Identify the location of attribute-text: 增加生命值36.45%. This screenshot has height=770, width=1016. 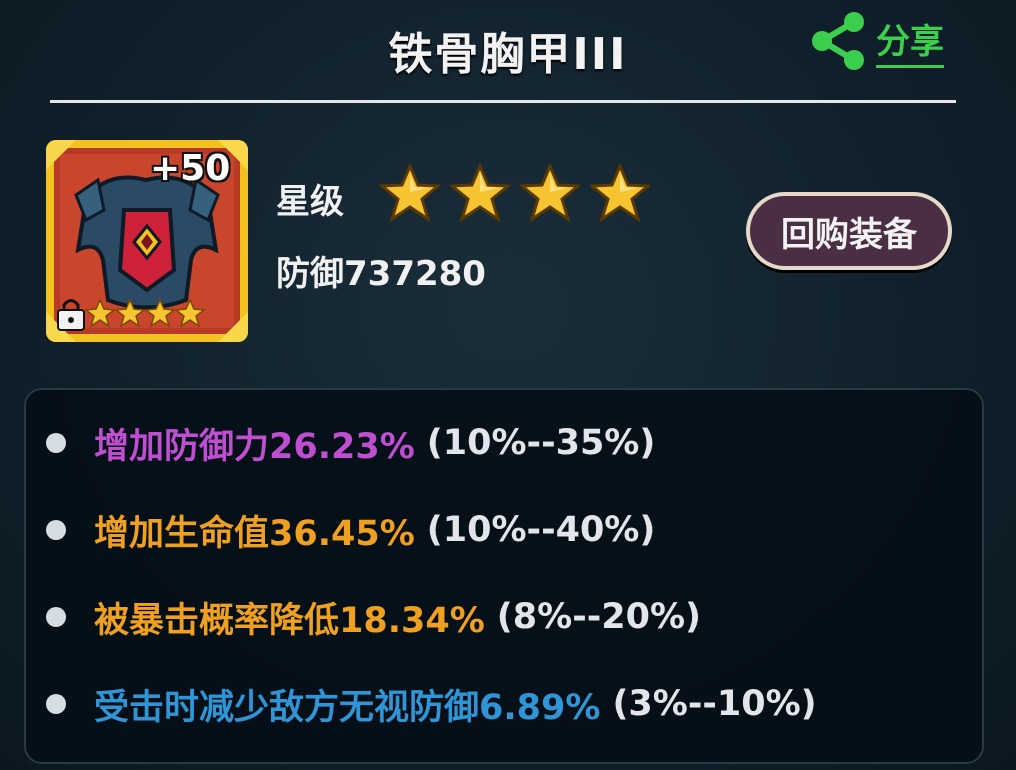
(254, 533).